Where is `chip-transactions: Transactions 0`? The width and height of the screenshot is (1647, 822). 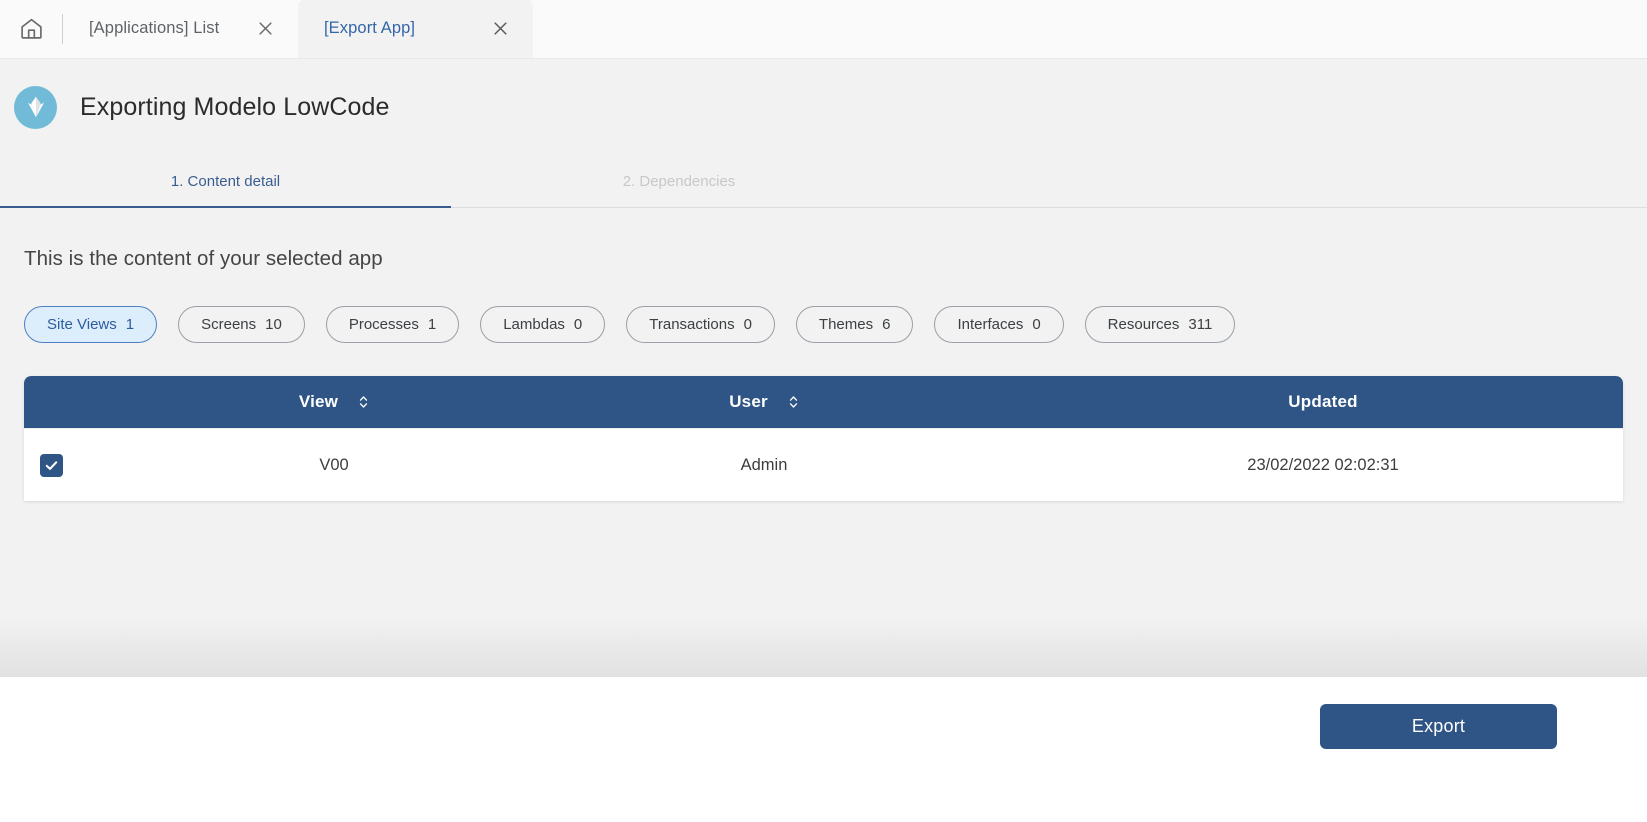 chip-transactions: Transactions 0 is located at coordinates (700, 324).